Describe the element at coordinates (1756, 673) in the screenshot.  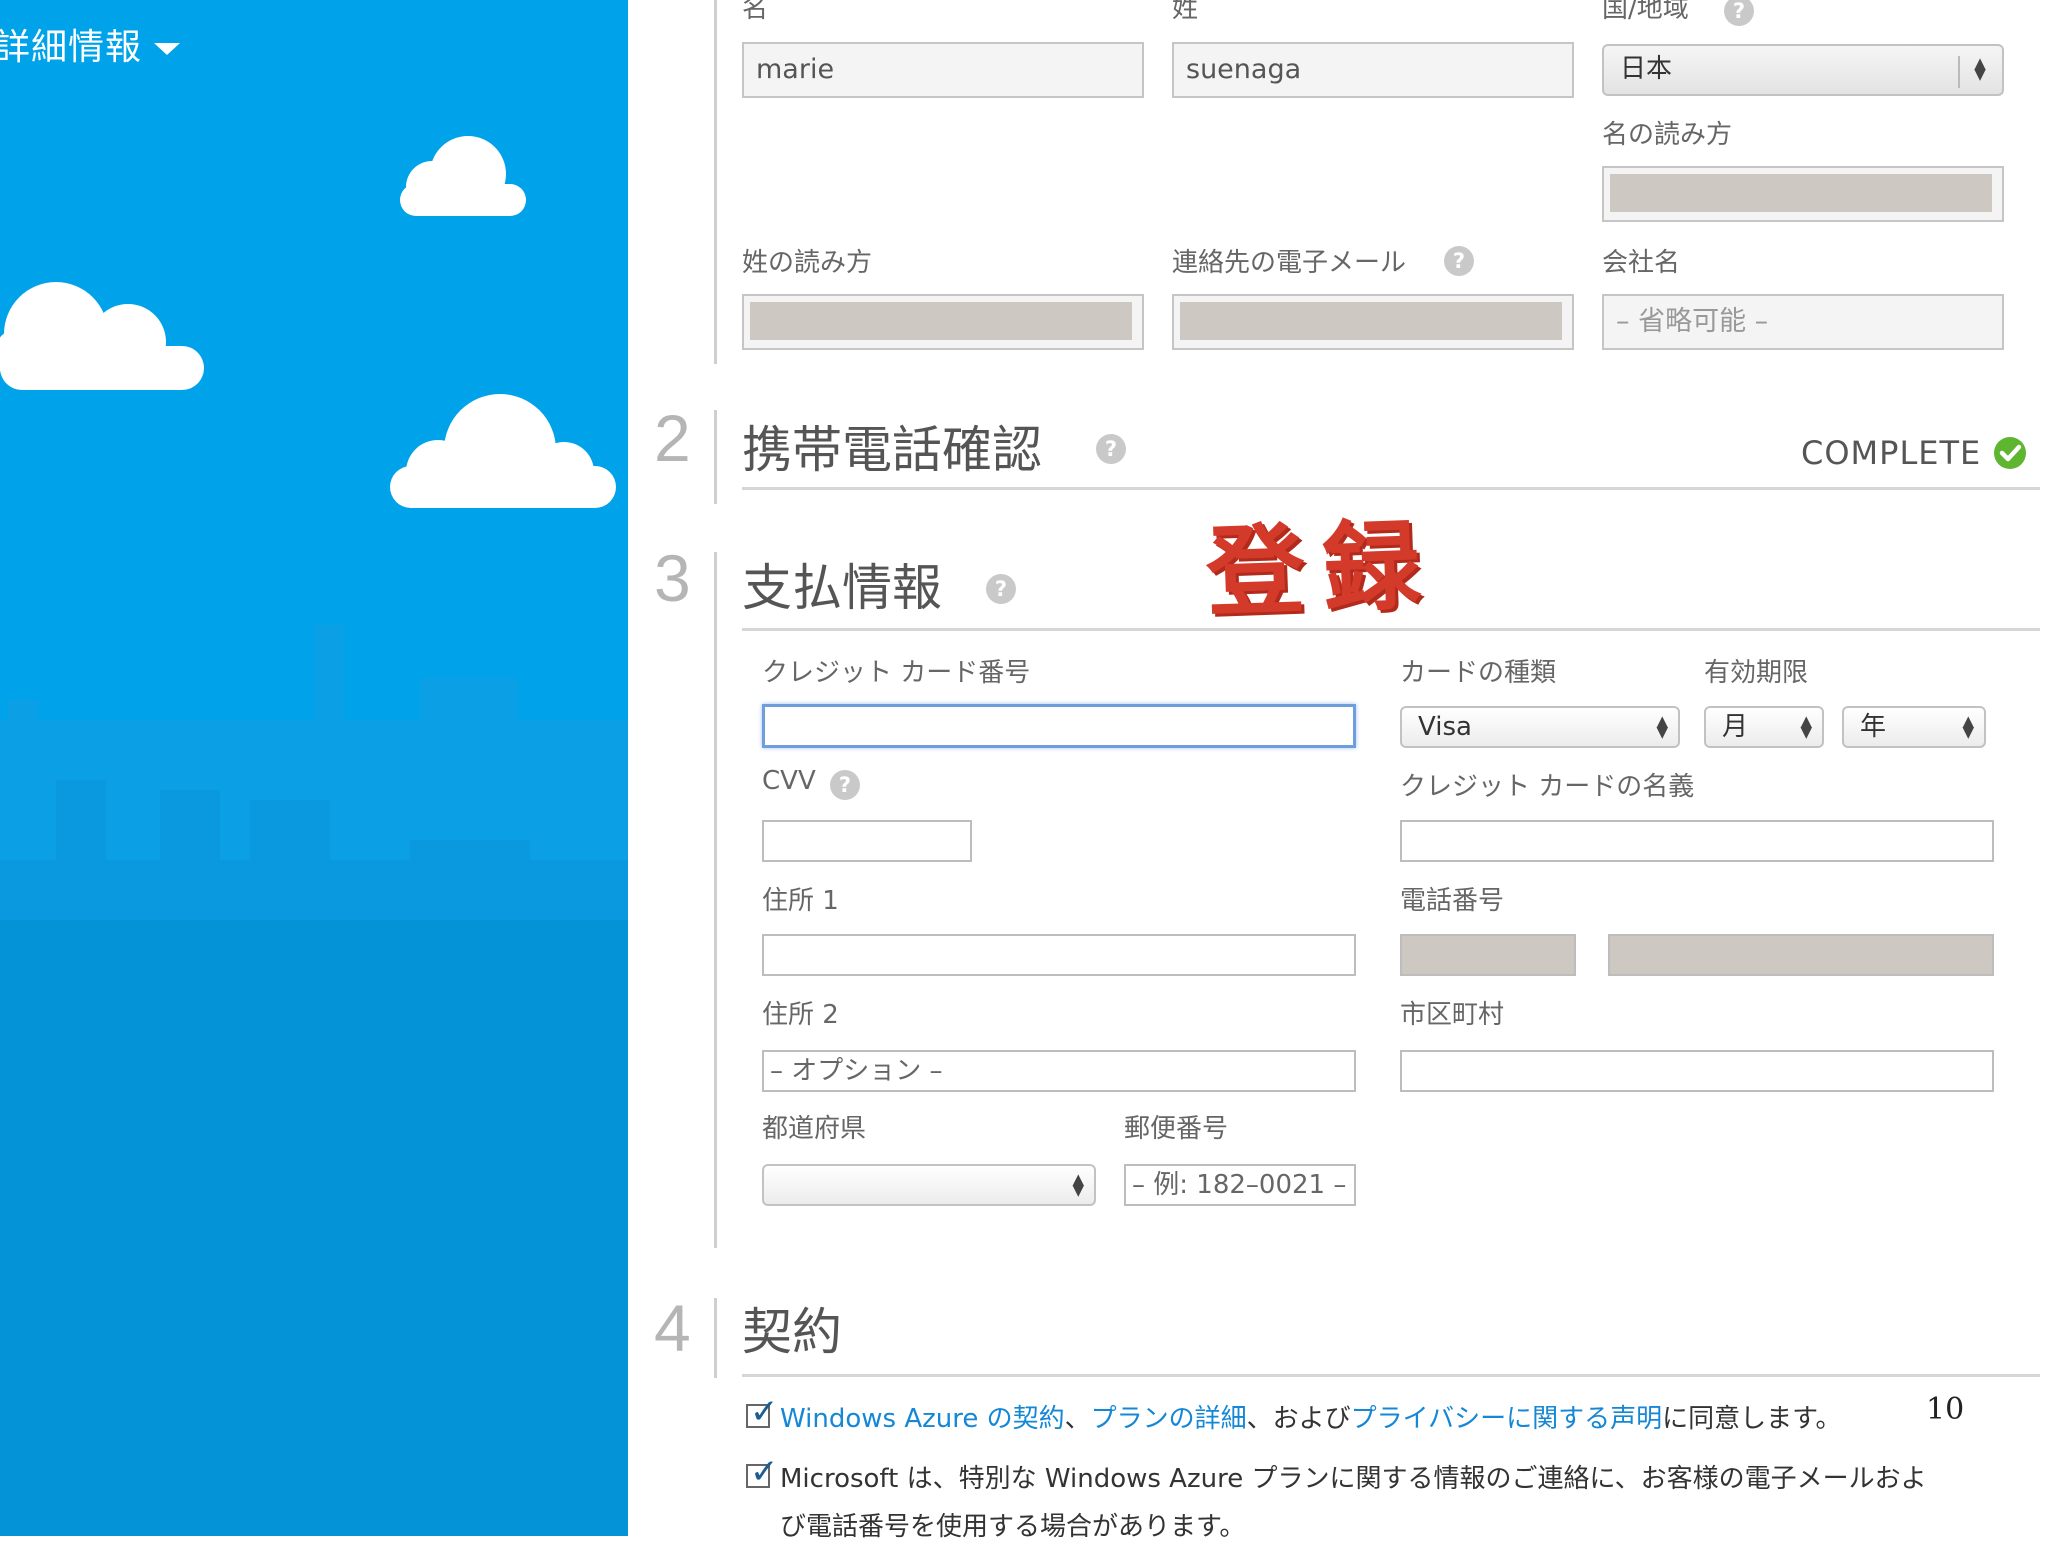
I see `expiry-label: 有効期限` at that location.